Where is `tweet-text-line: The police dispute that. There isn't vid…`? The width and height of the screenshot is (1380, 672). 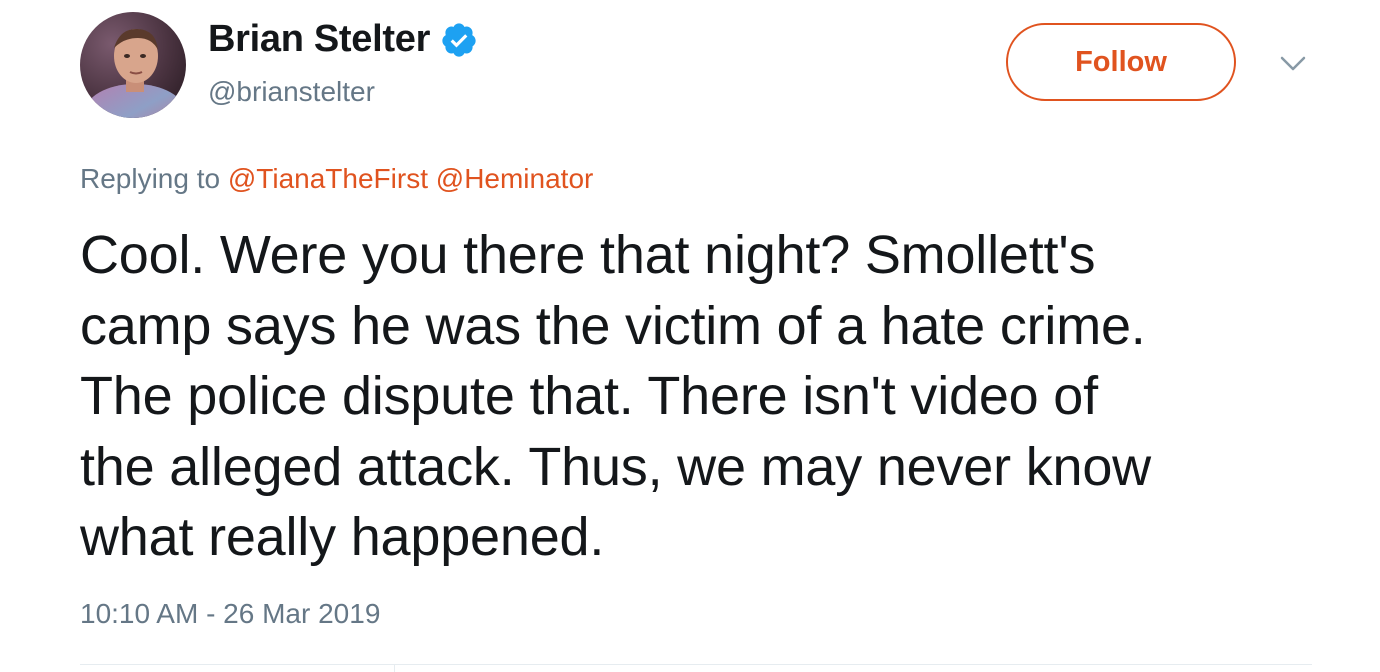
tweet-text-line: The police dispute that. There isn't vid… is located at coordinates (589, 396).